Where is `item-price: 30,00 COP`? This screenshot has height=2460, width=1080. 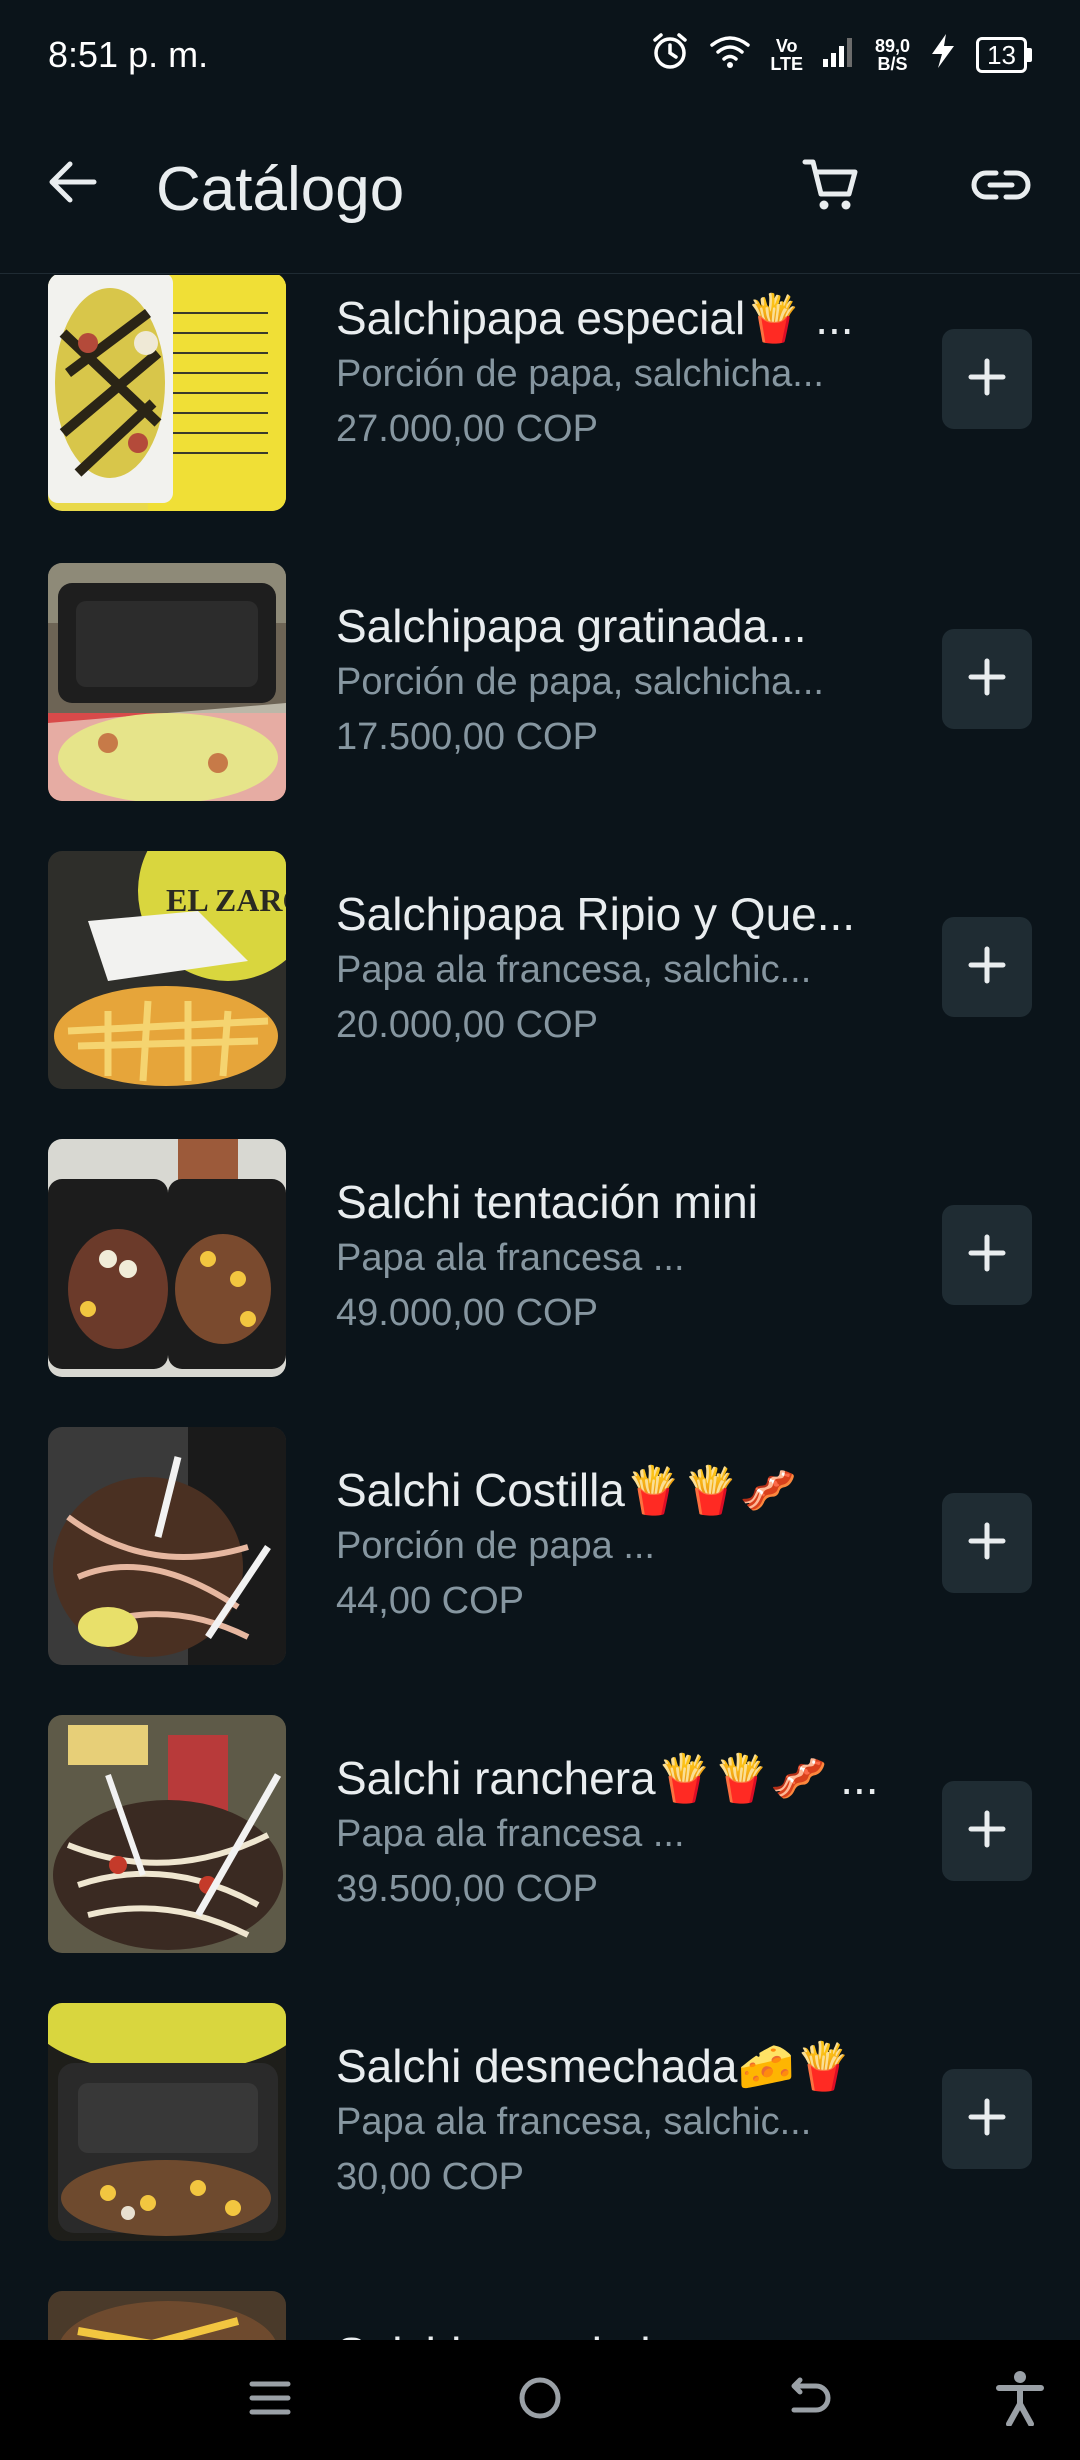 item-price: 30,00 COP is located at coordinates (430, 2177).